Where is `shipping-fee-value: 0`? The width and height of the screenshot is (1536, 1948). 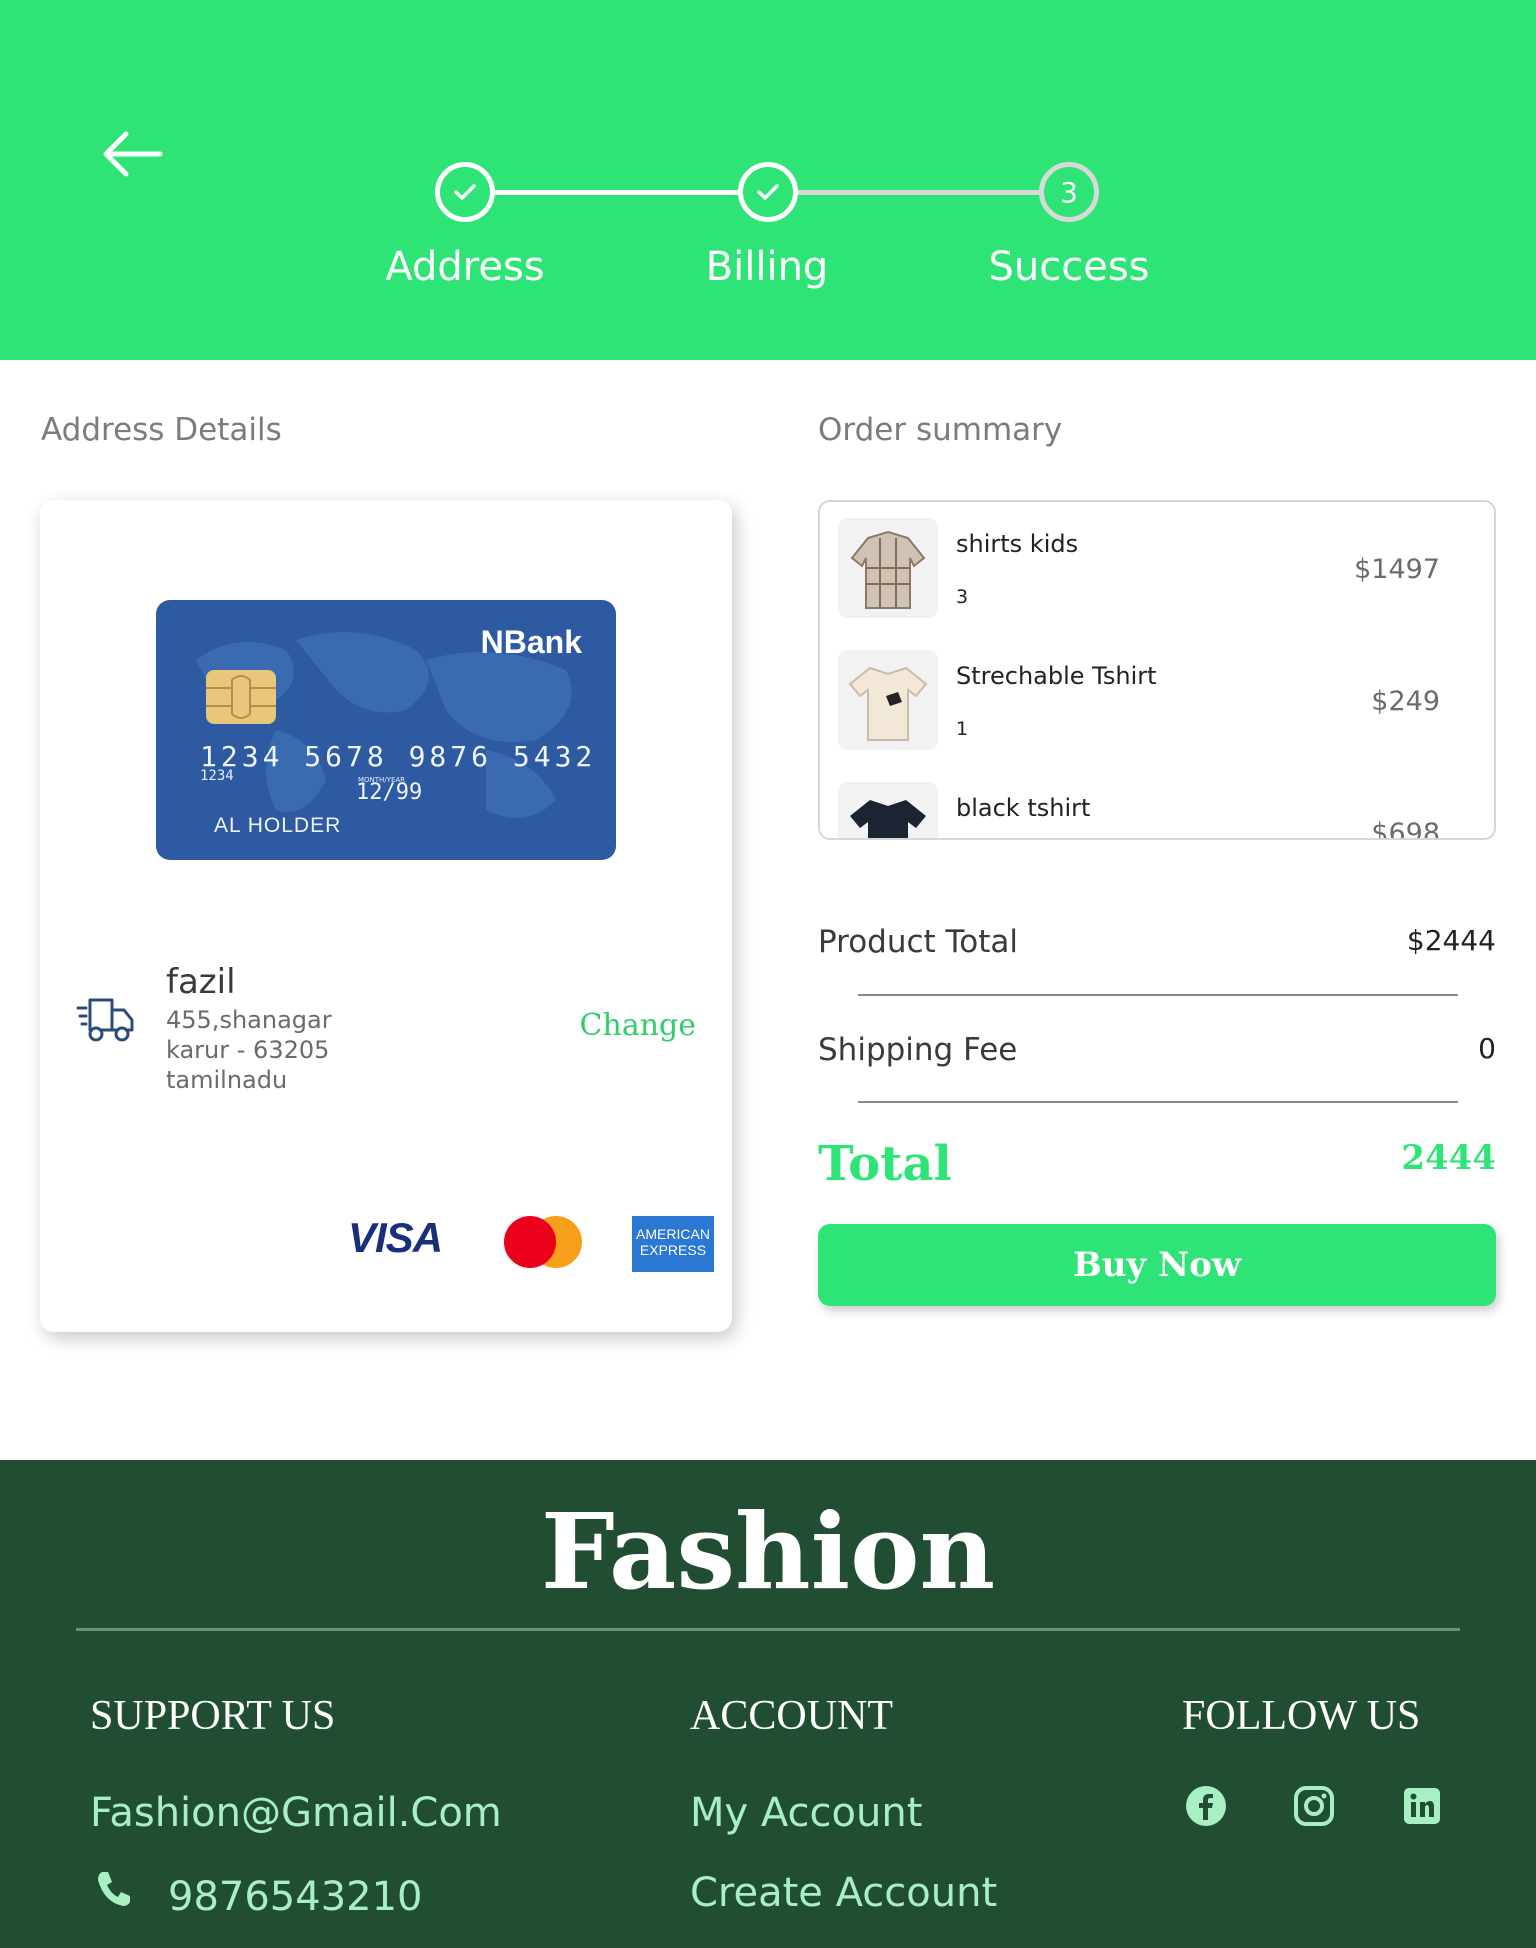 shipping-fee-value: 0 is located at coordinates (1487, 1048).